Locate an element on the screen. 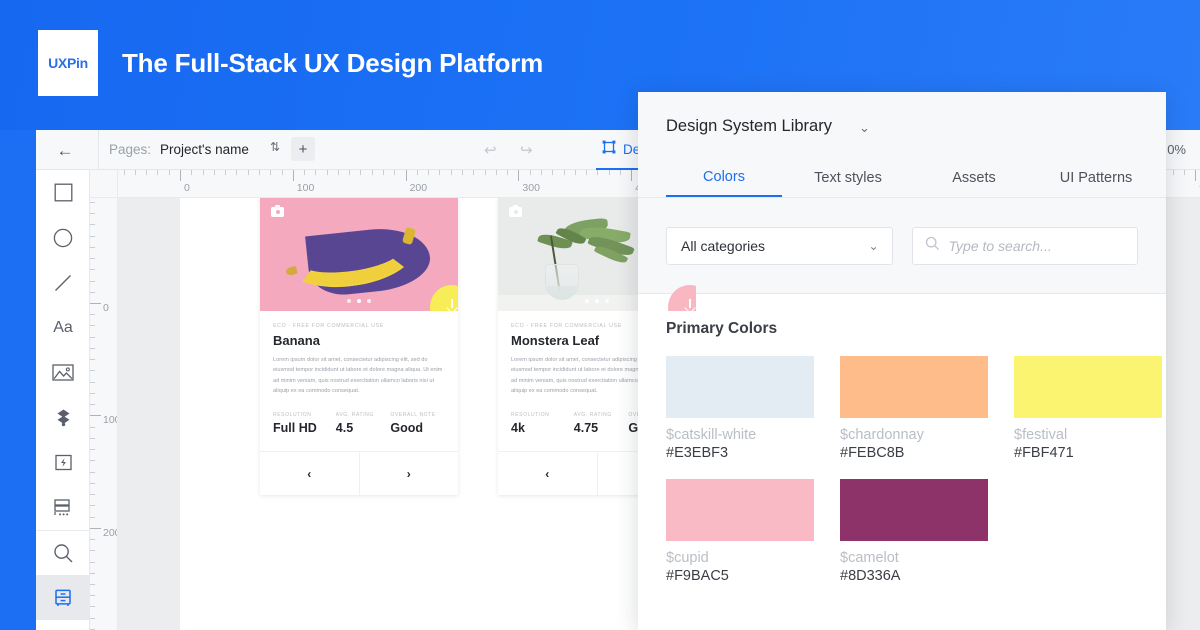  color-name: $festival is located at coordinates (1041, 435).